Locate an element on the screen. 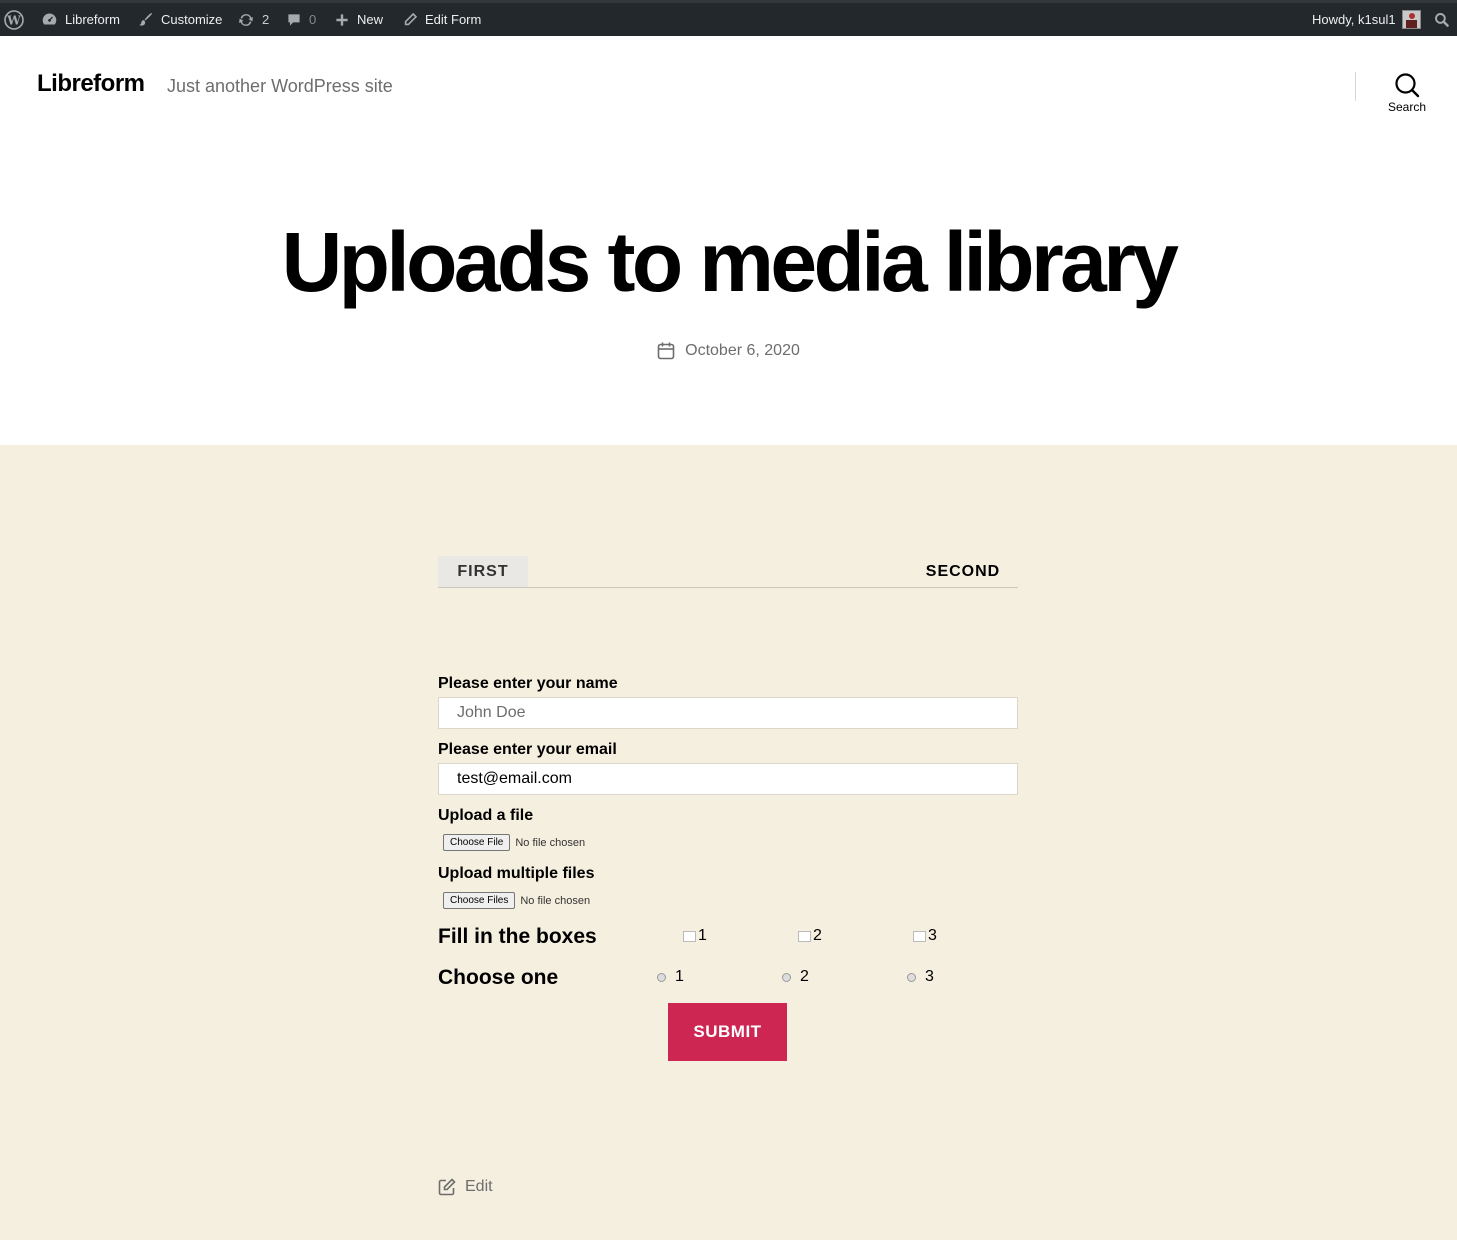 Image resolution: width=1457 pixels, height=1240 pixels. site-description: Just another WordPress site is located at coordinates (280, 86).